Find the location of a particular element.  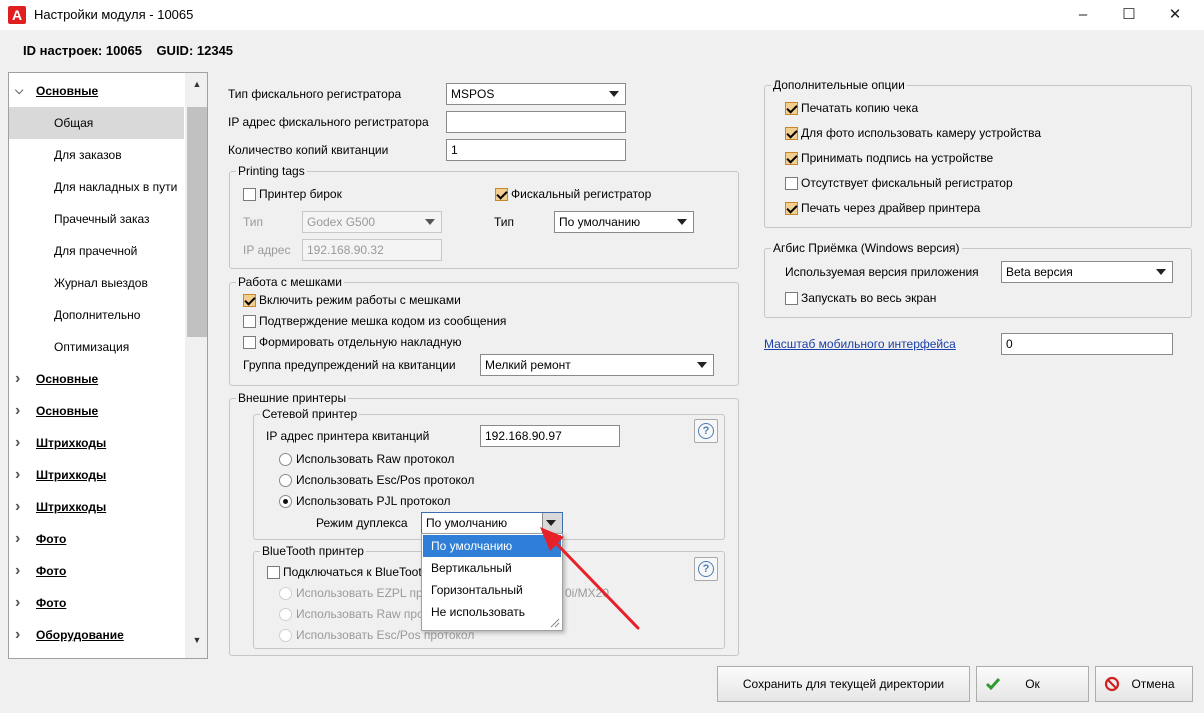

no-fiscal-checkbox is located at coordinates (791, 183).